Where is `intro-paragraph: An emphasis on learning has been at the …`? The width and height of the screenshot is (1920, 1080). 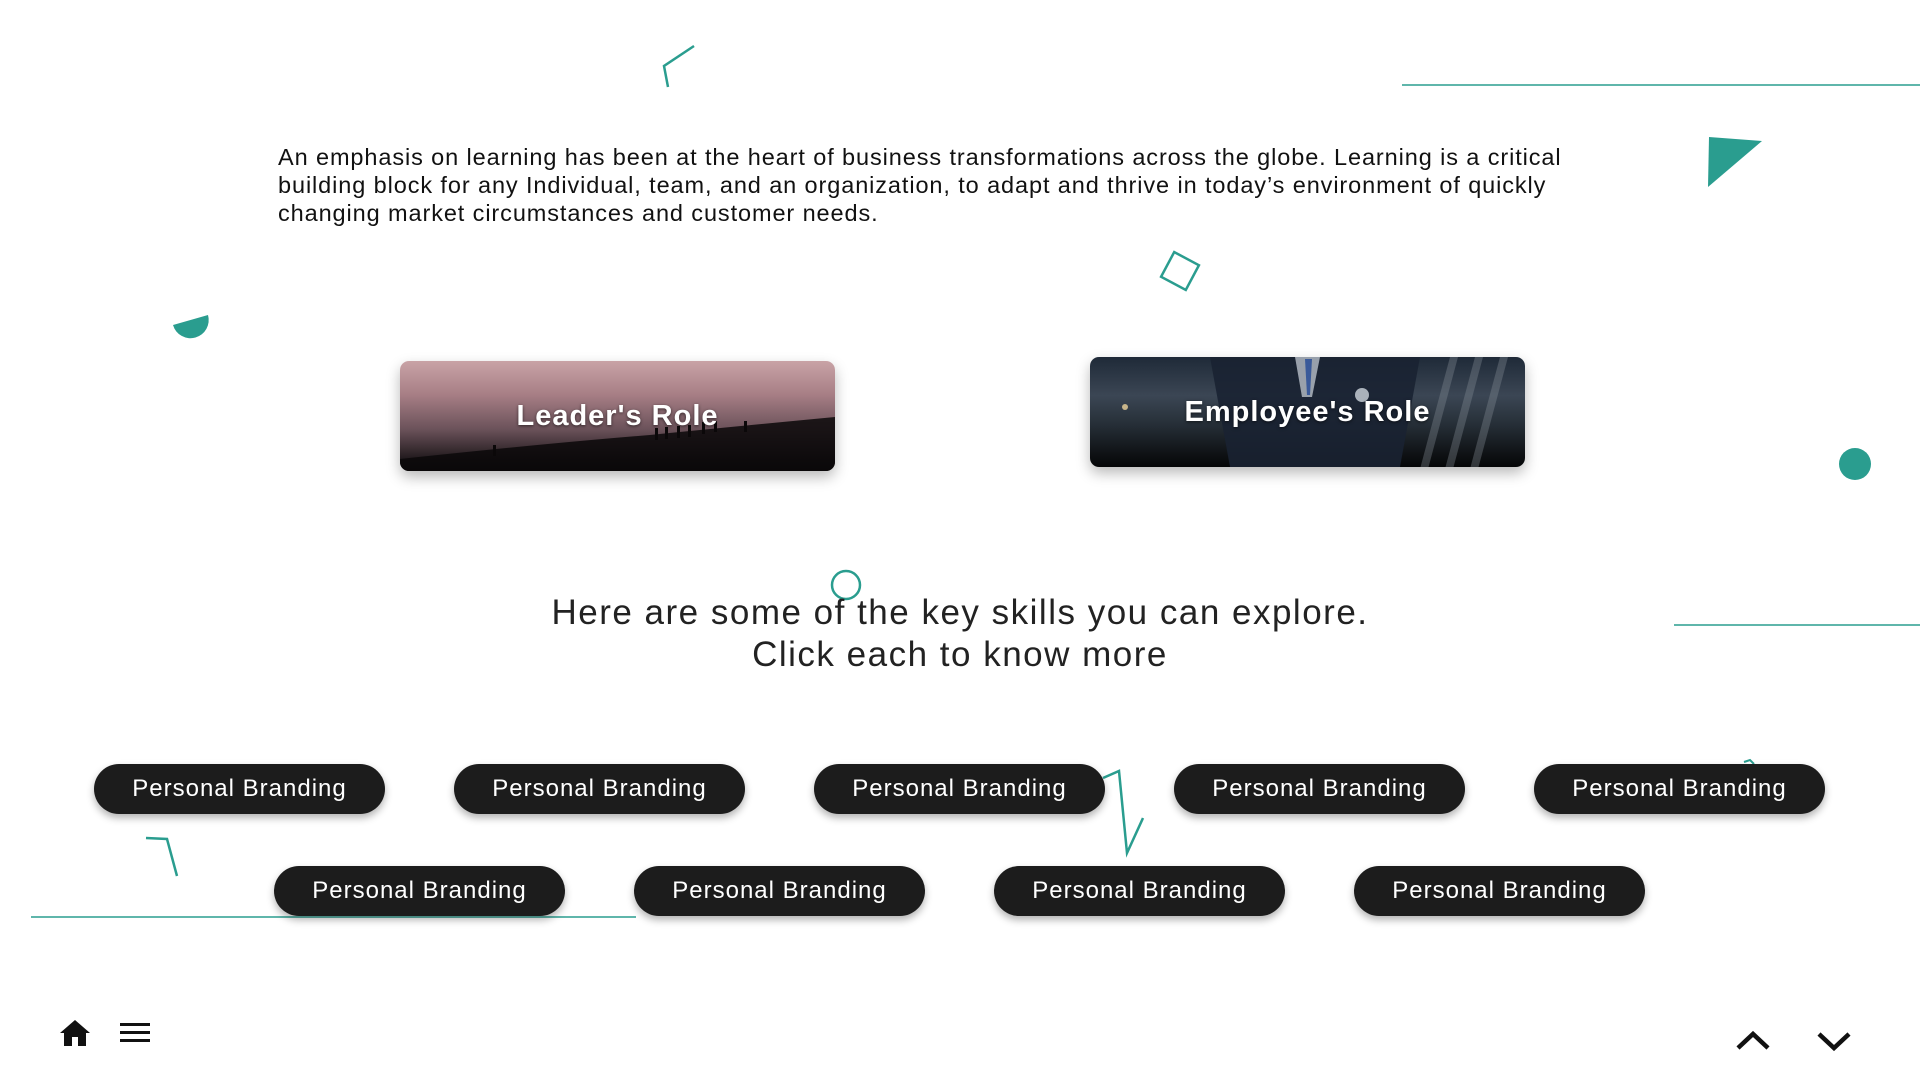
intro-paragraph: An emphasis on learning has been at the … is located at coordinates (920, 185).